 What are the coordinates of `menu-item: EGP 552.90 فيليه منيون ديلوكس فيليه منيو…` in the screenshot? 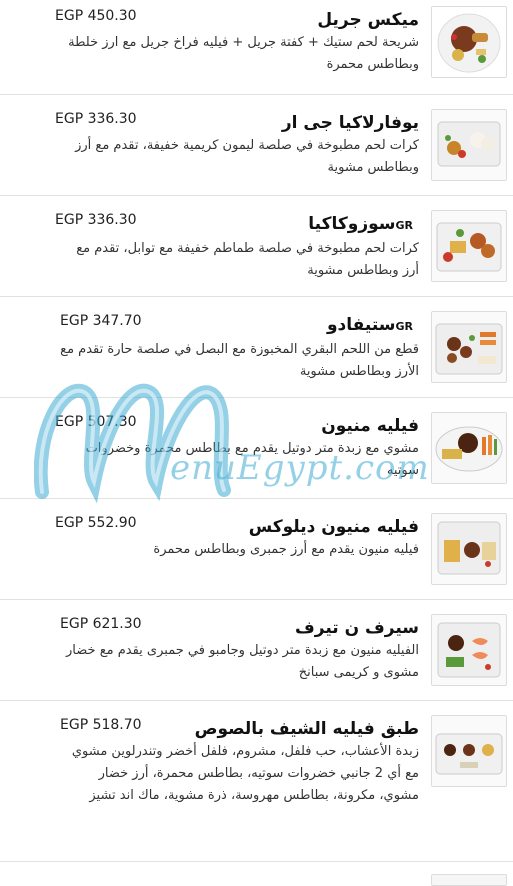 It's located at (256, 549).